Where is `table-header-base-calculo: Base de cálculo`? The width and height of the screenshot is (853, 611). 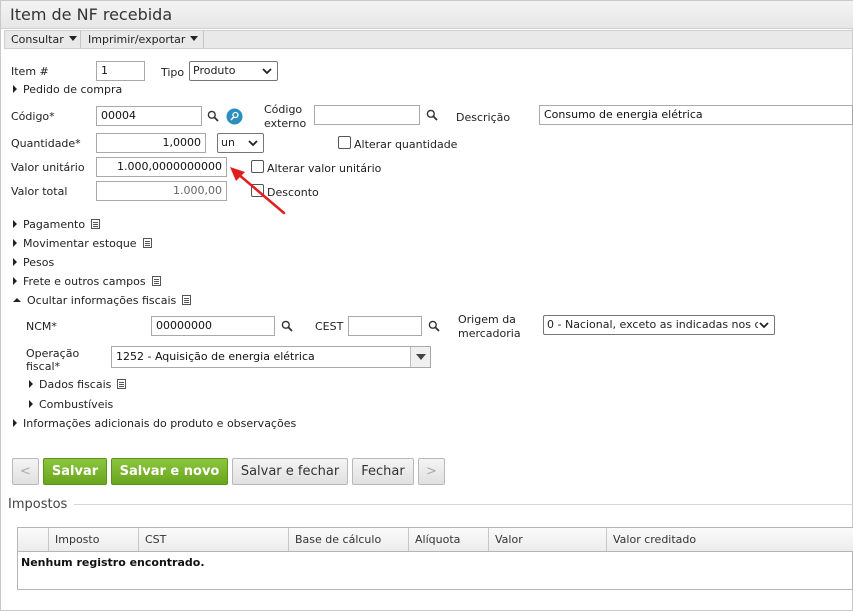 table-header-base-calculo: Base de cálculo is located at coordinates (348, 539).